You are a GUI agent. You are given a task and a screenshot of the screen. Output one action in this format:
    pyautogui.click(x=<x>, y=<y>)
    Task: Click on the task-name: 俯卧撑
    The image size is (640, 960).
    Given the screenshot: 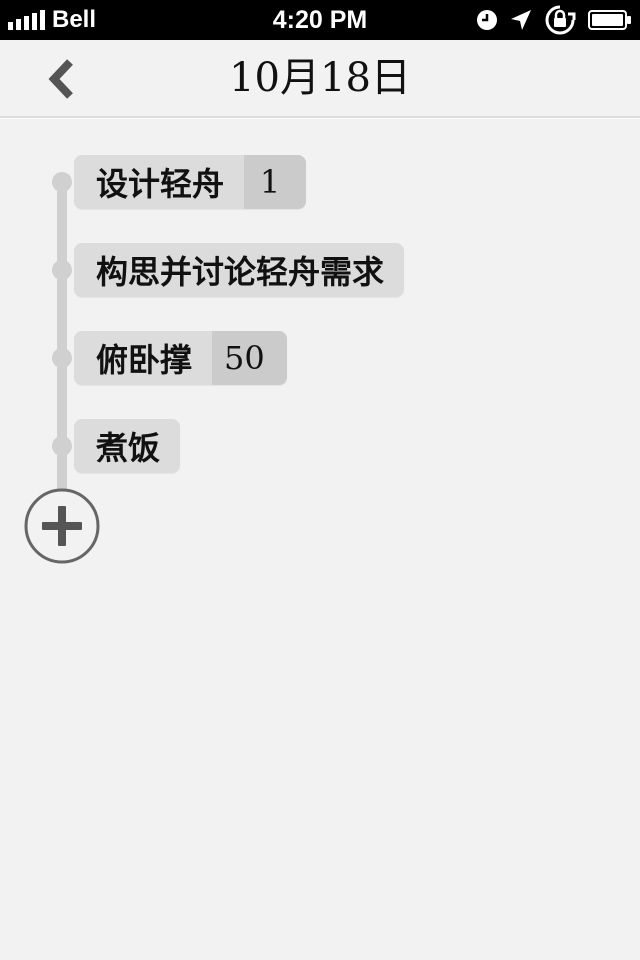 What is the action you would take?
    pyautogui.click(x=144, y=360)
    